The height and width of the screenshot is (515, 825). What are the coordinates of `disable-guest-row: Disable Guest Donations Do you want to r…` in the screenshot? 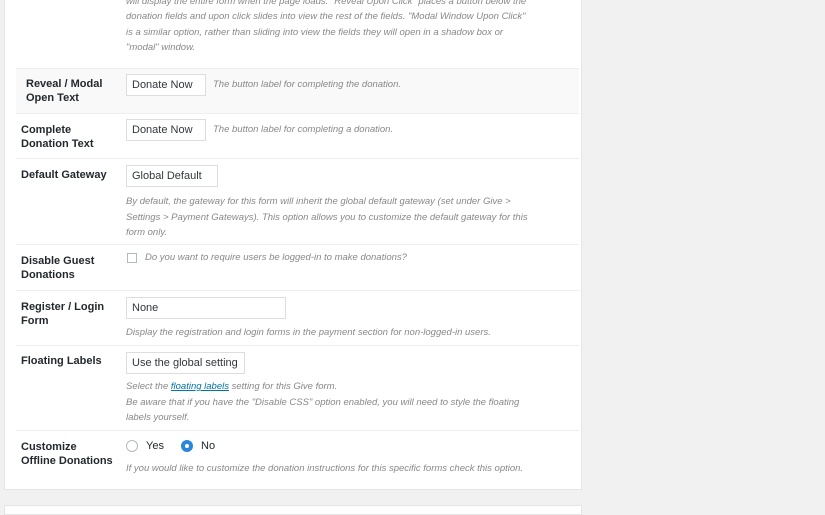 It's located at (297, 268).